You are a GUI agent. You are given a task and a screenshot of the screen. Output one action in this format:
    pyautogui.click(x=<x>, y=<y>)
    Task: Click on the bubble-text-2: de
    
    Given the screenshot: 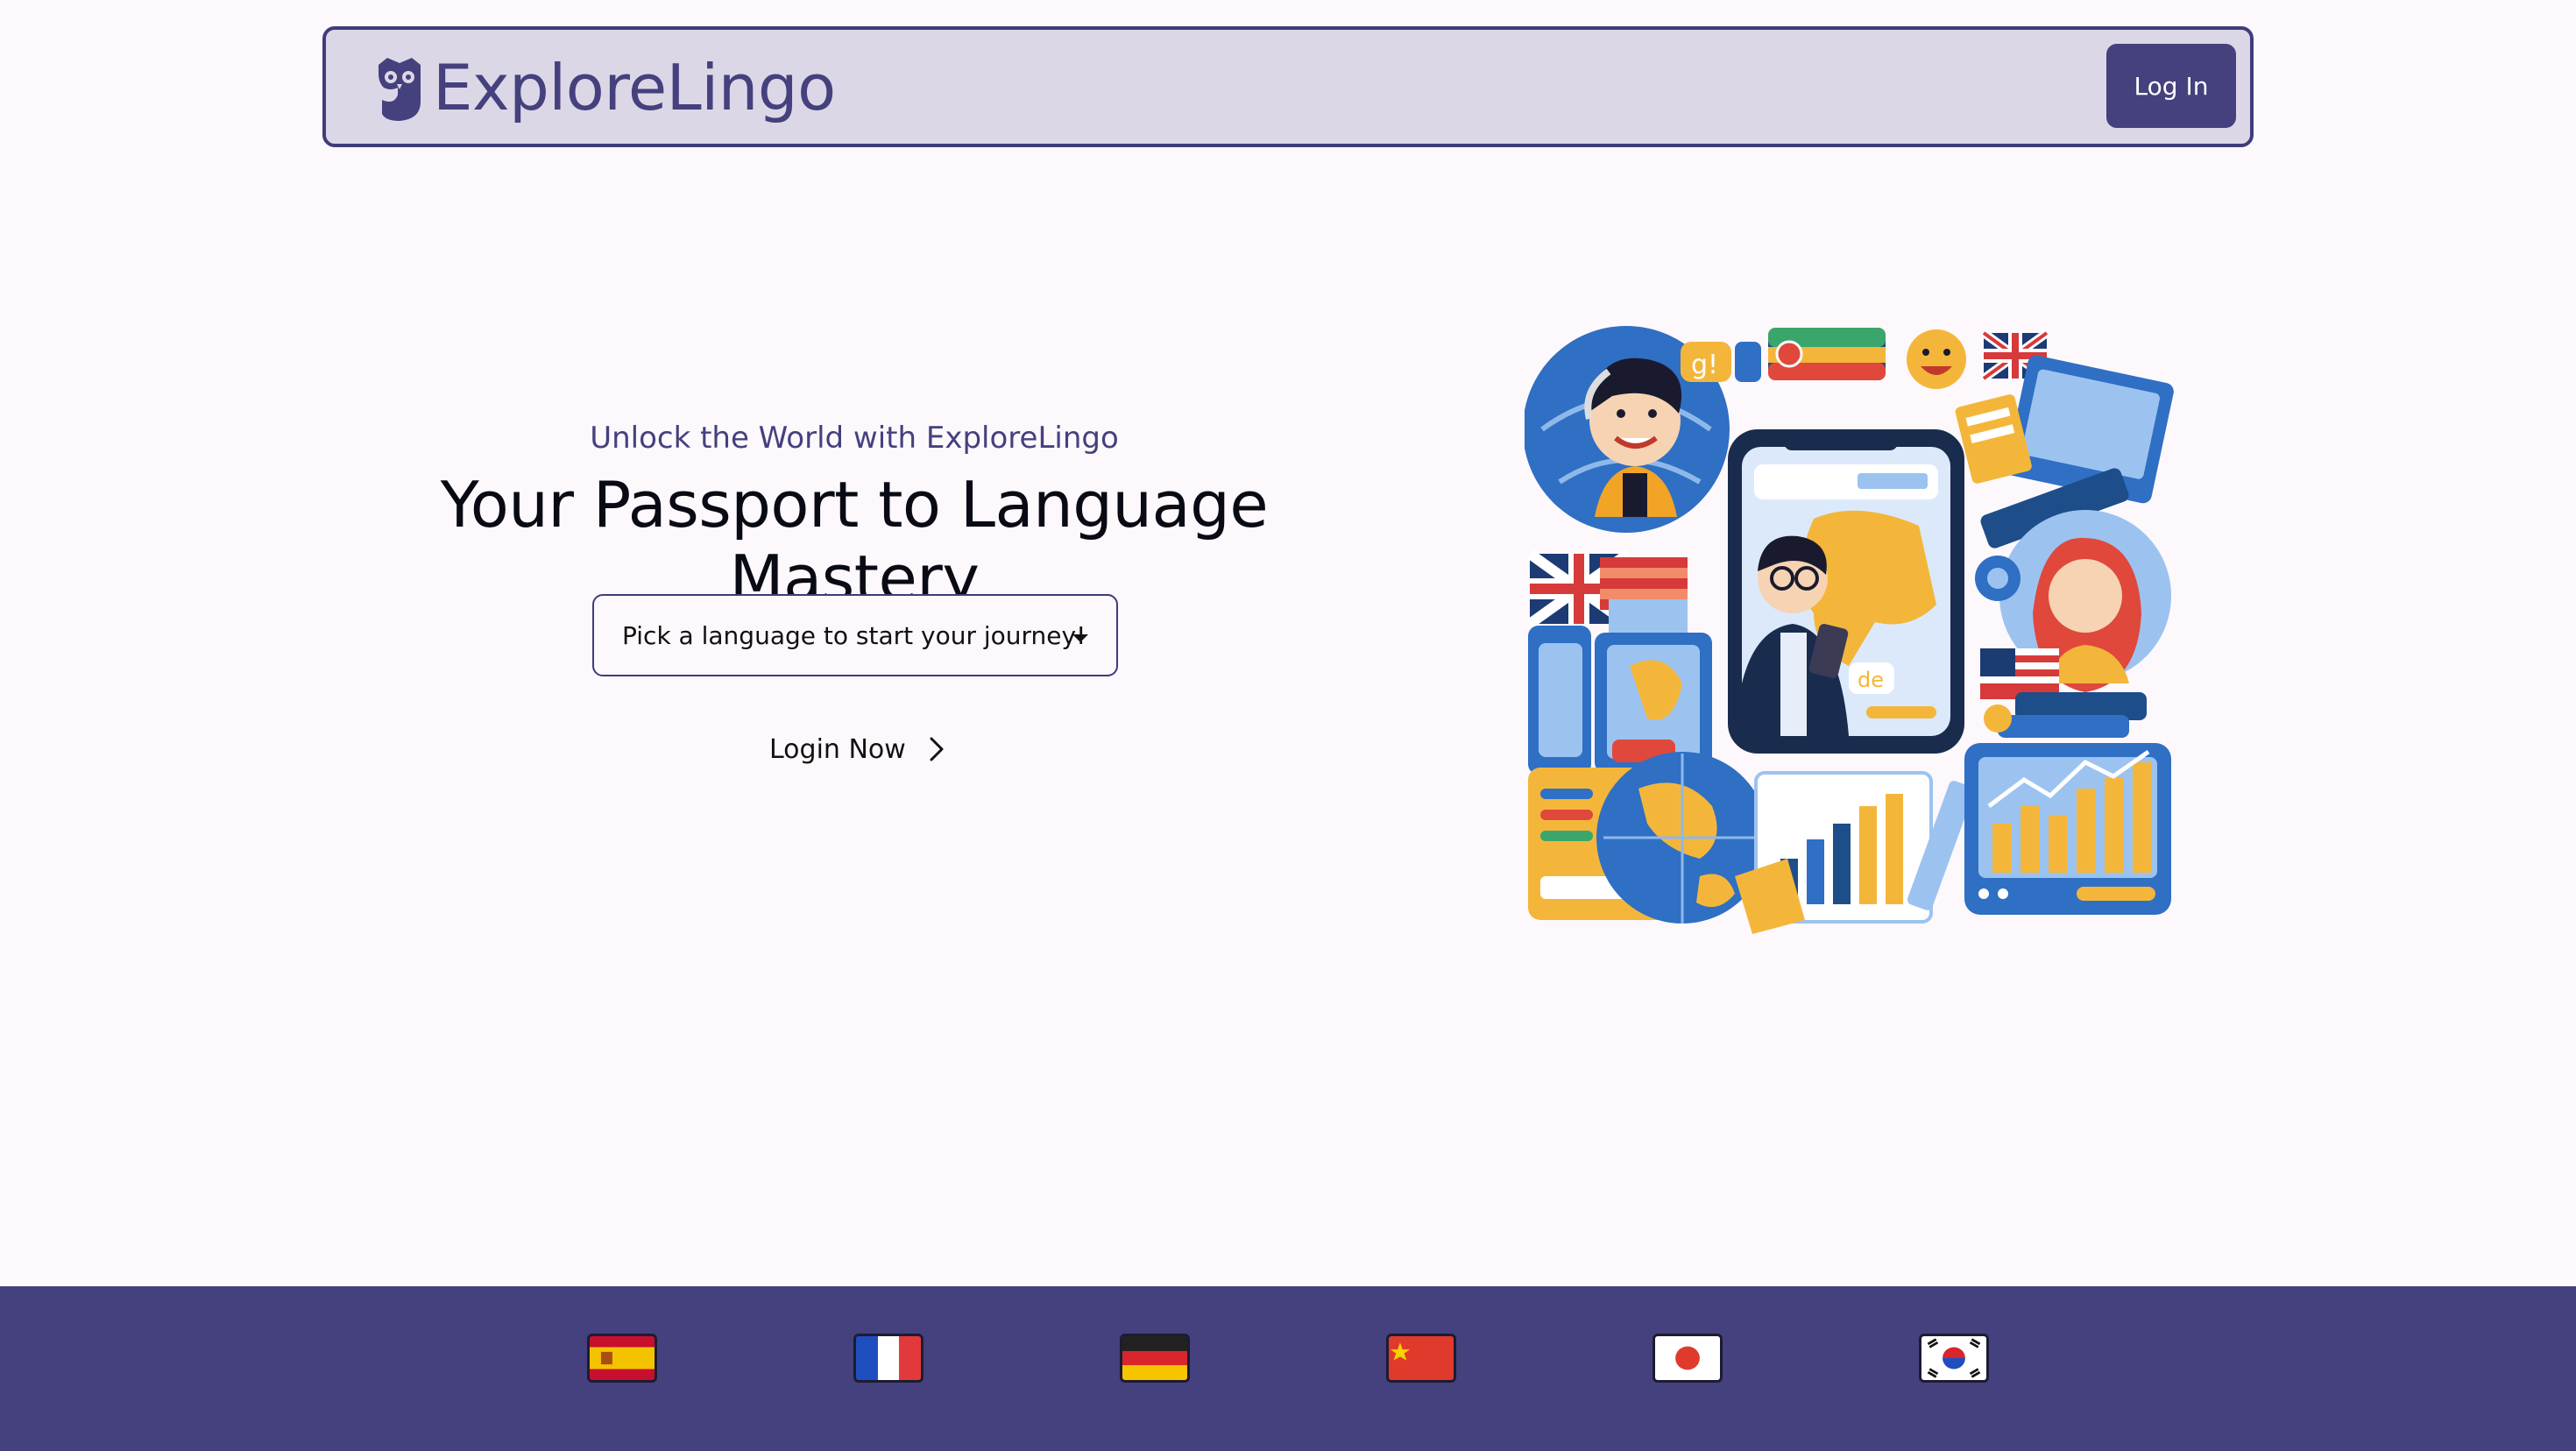 What is the action you would take?
    pyautogui.click(x=1871, y=680)
    